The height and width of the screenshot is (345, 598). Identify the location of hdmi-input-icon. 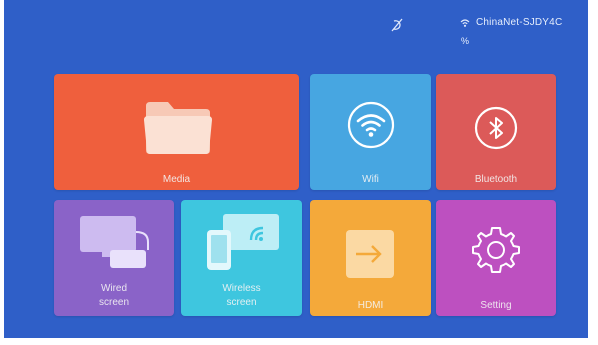
(370, 254).